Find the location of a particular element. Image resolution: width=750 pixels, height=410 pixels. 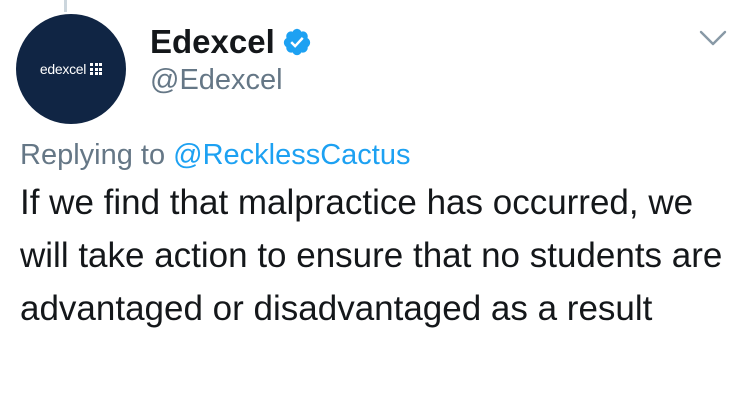

thread-connector-line is located at coordinates (65, 6).